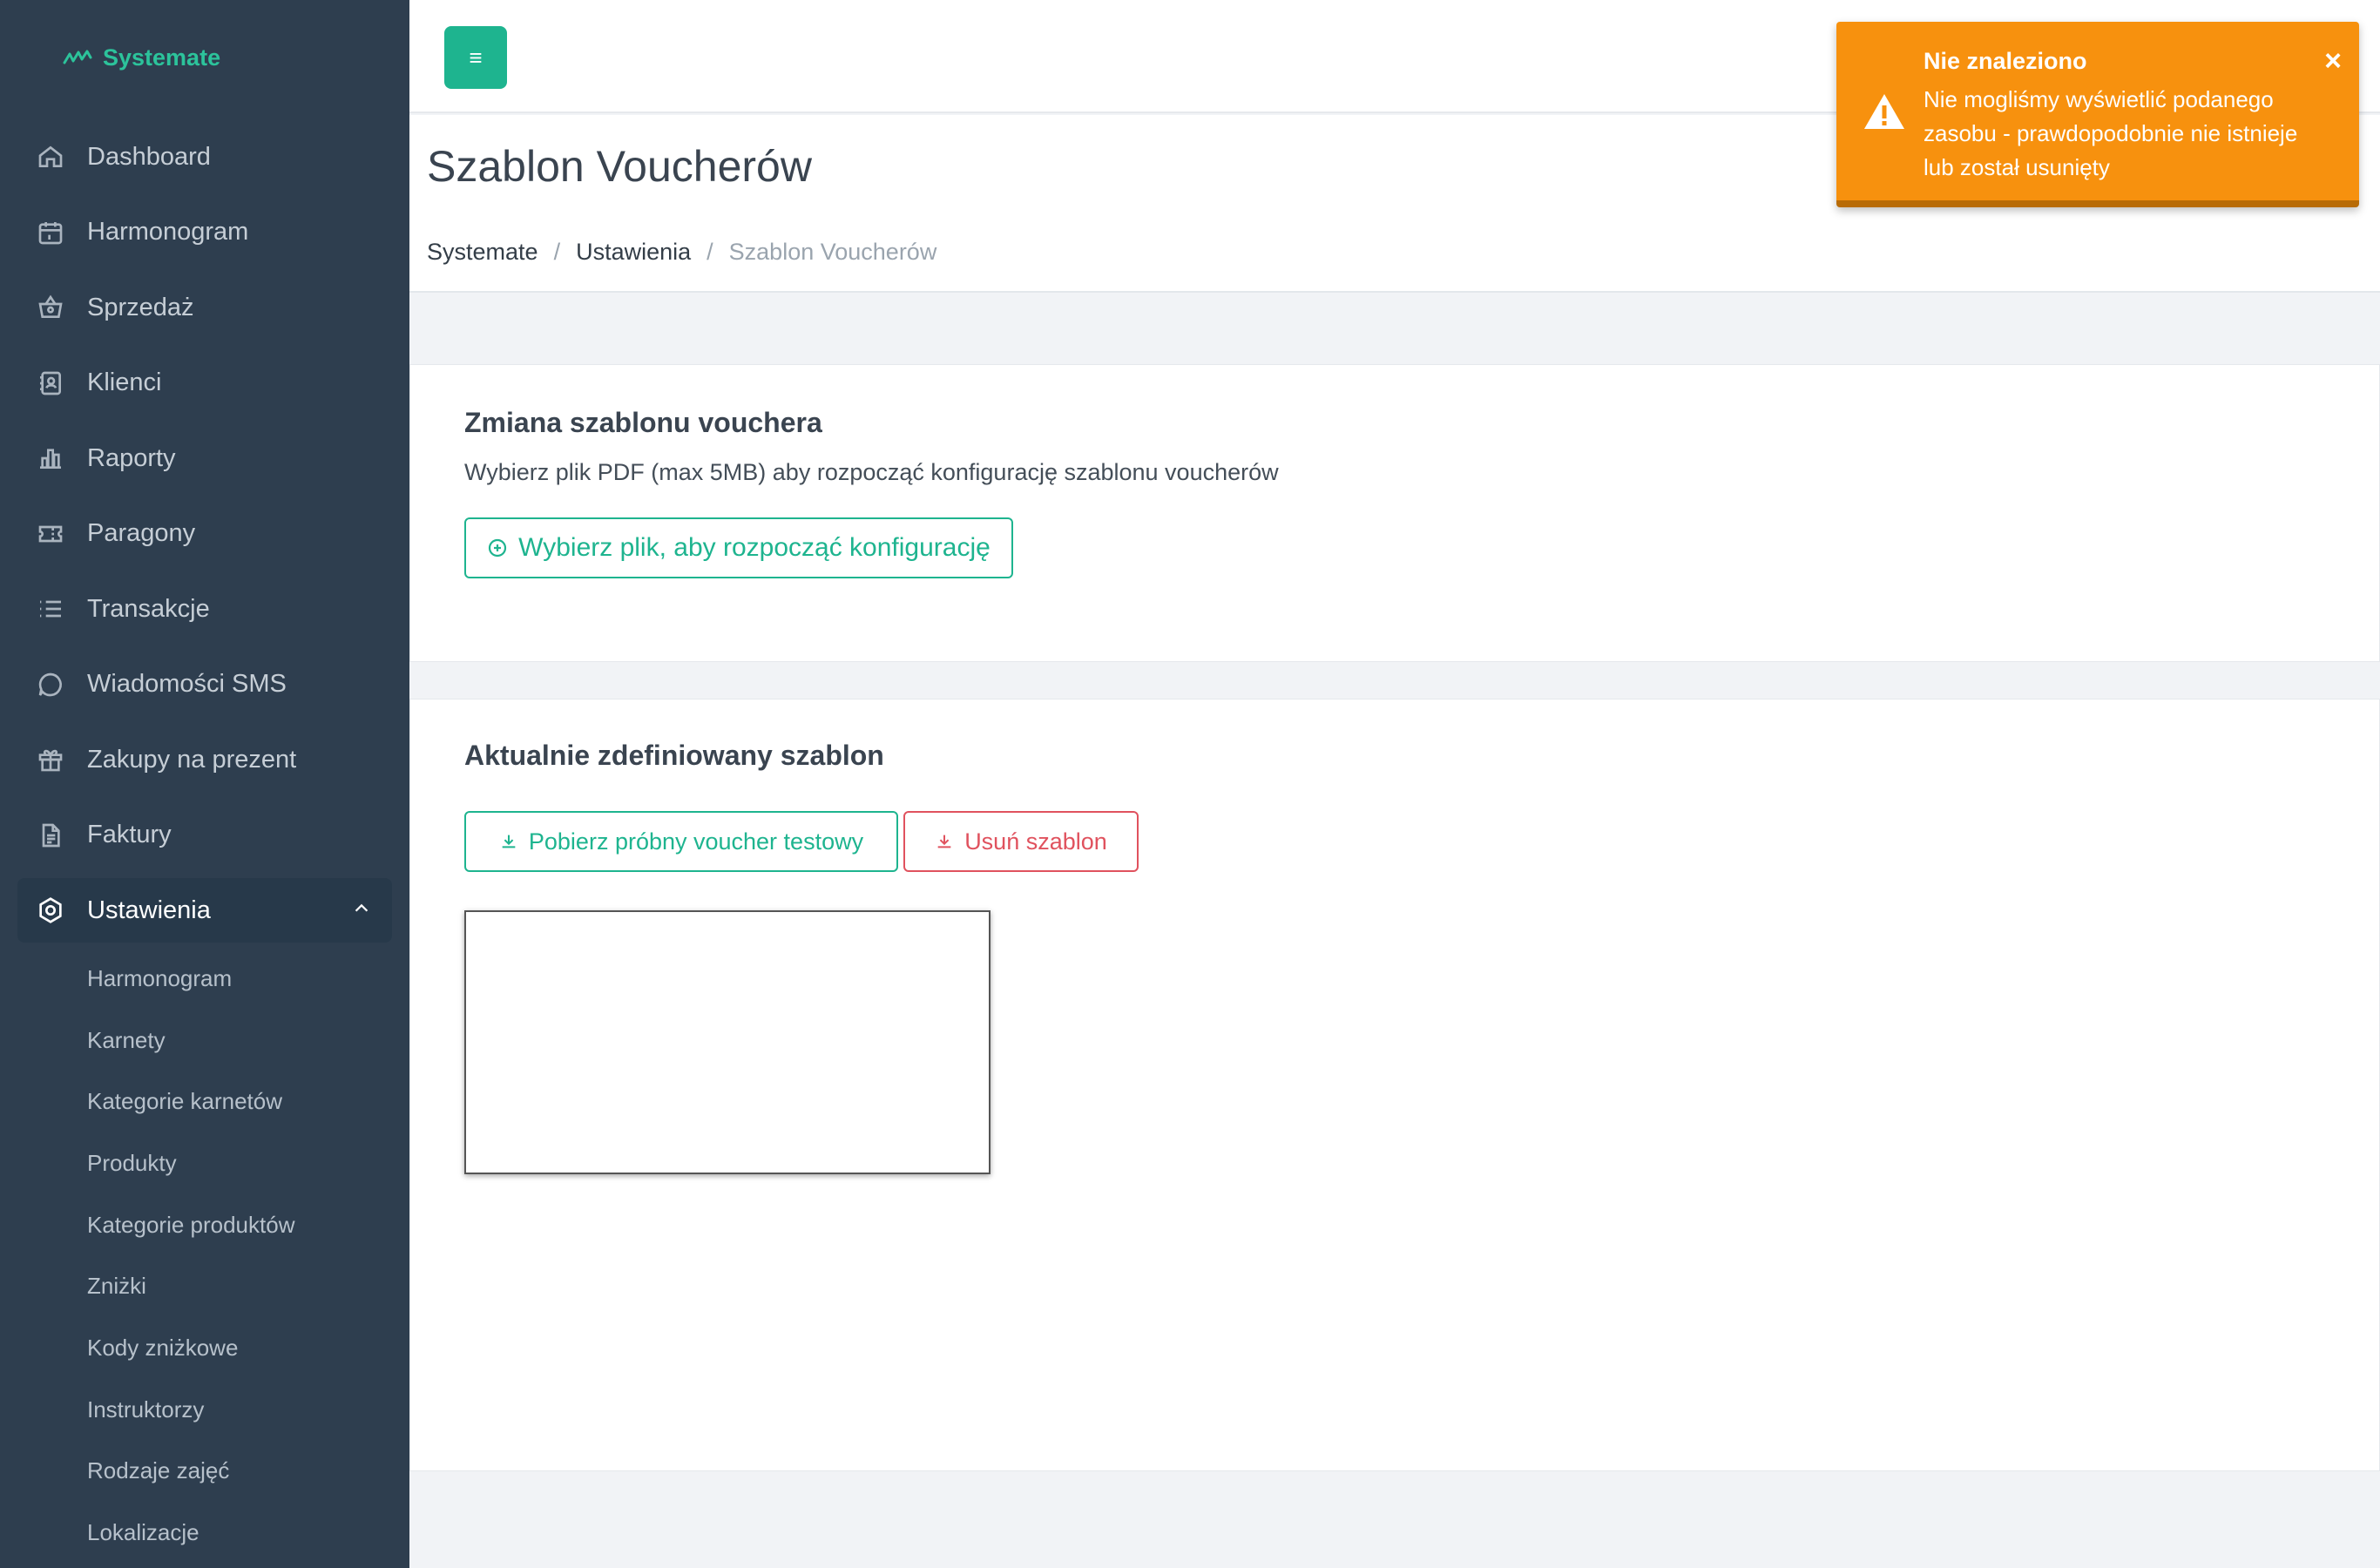  Describe the element at coordinates (148, 608) in the screenshot. I see `sidebar-item-label: Transakcje` at that location.